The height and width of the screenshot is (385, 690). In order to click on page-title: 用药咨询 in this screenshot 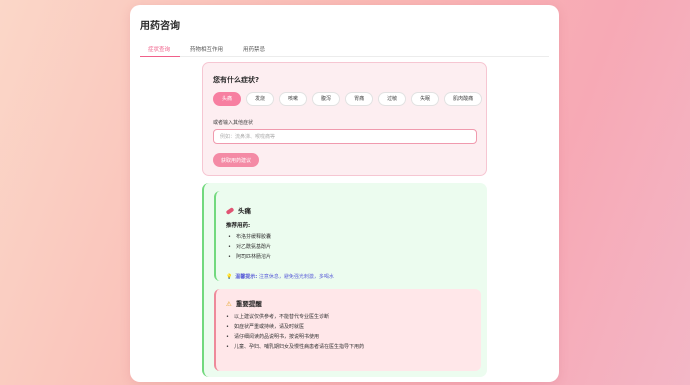, I will do `click(160, 26)`.